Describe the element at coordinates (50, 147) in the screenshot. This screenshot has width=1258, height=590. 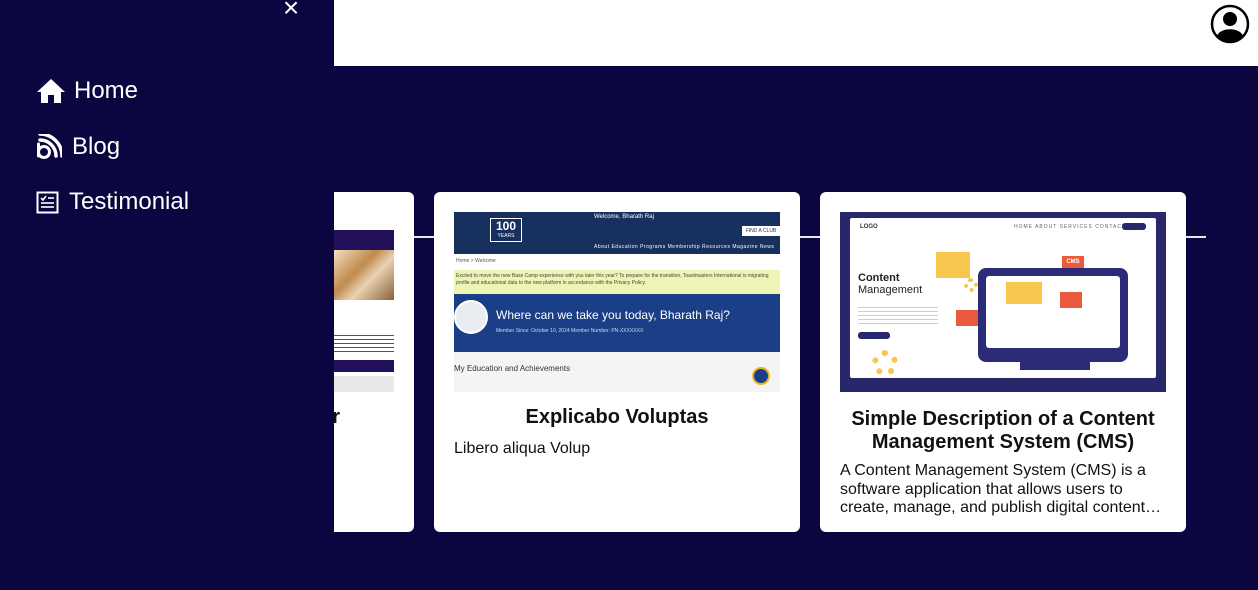
I see `blog-icon` at that location.